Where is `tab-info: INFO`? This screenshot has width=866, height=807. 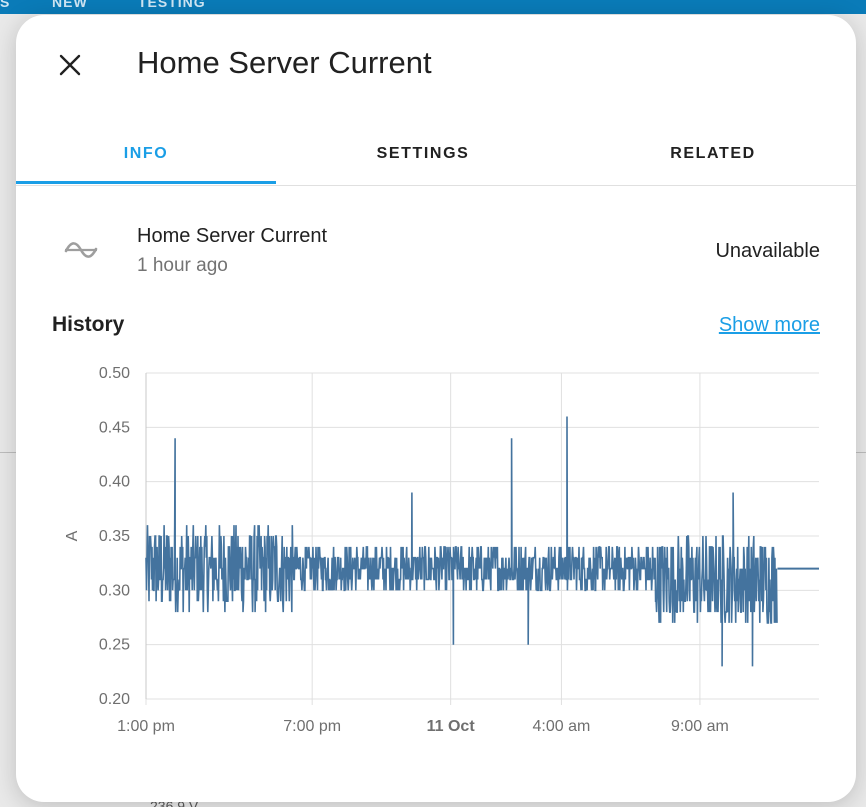
tab-info: INFO is located at coordinates (146, 154).